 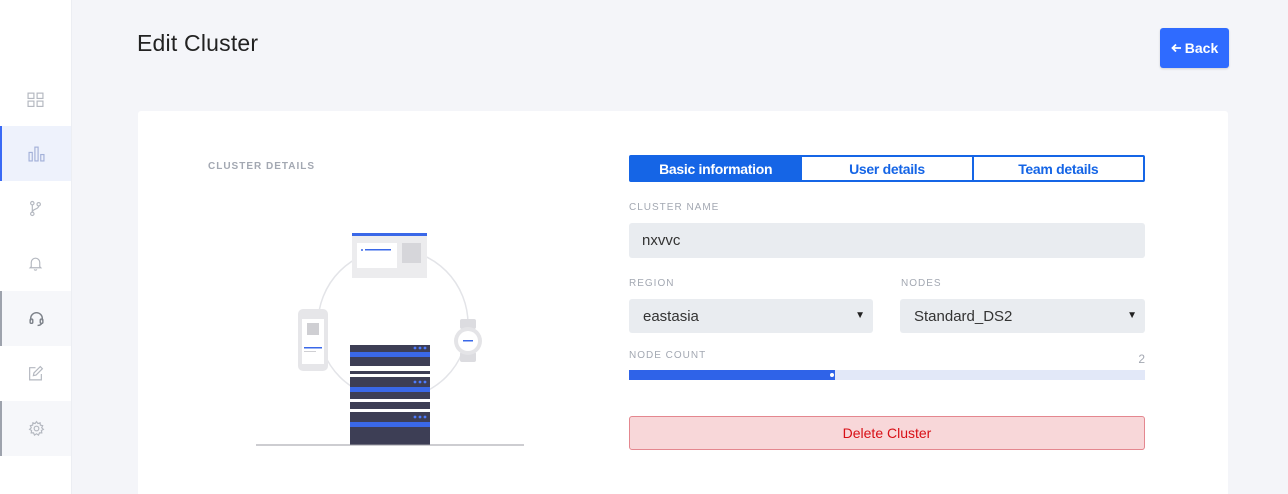 I want to click on slider-fill, so click(x=732, y=375).